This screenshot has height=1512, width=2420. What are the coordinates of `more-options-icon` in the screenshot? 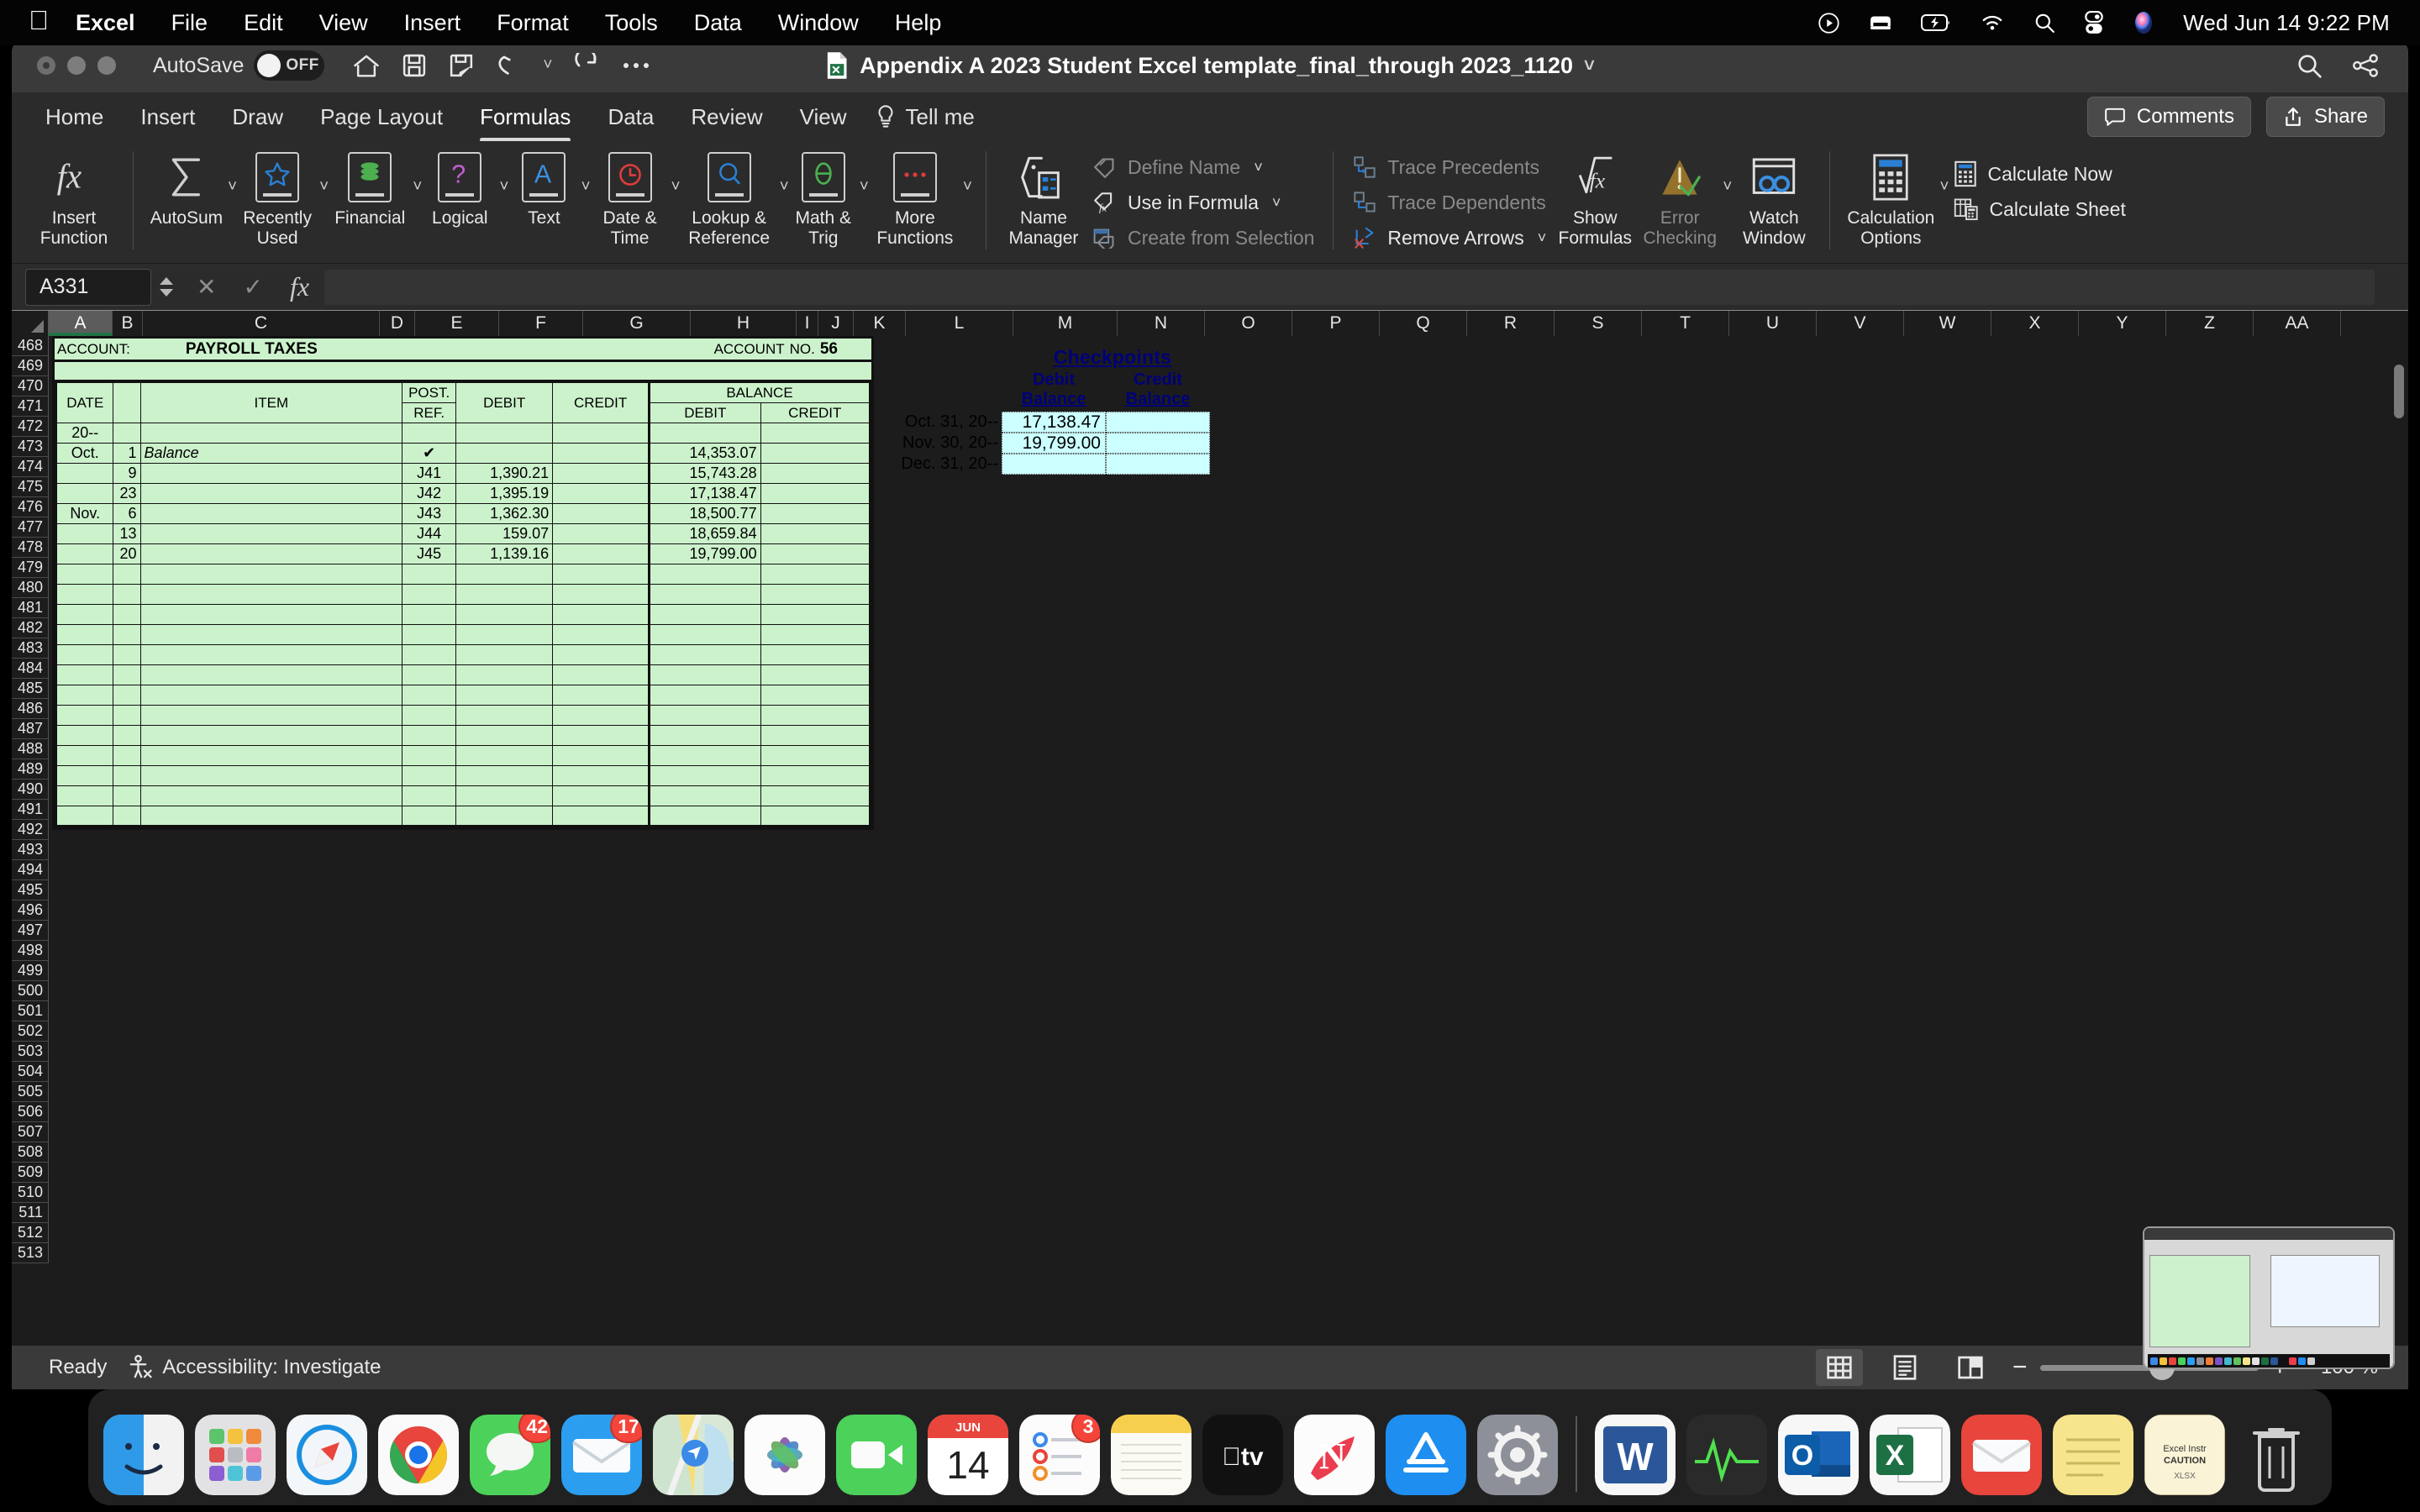 It's located at (636, 65).